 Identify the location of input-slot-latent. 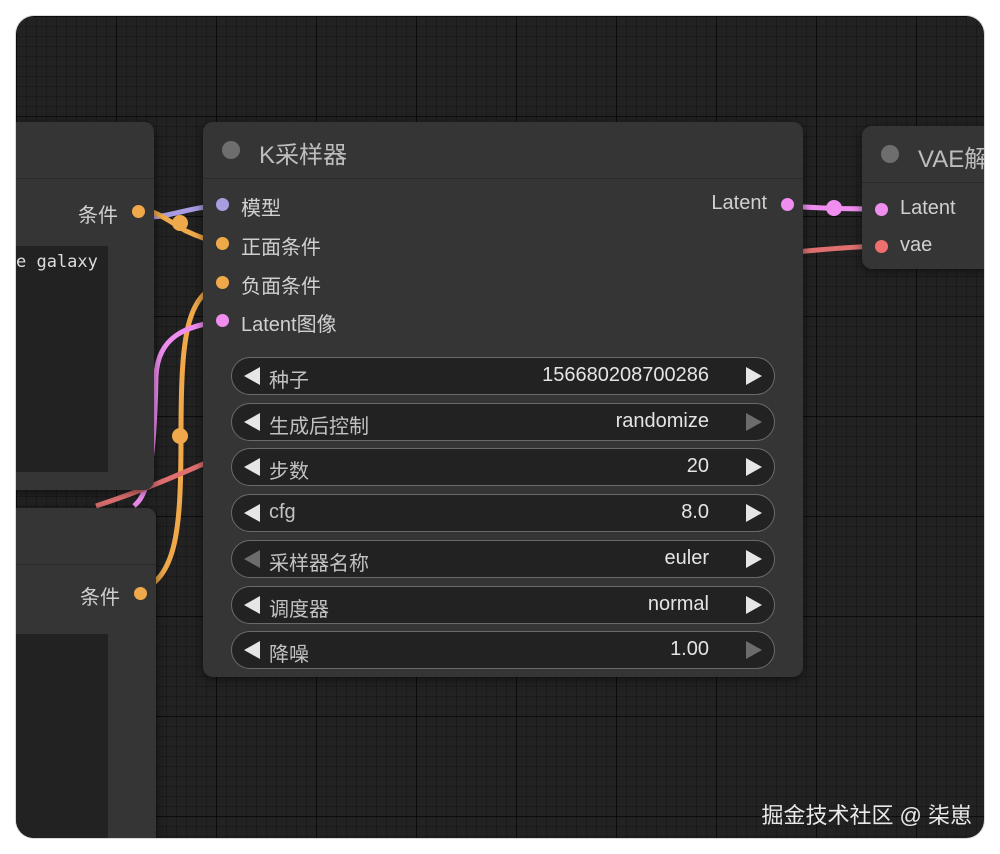
(881, 209).